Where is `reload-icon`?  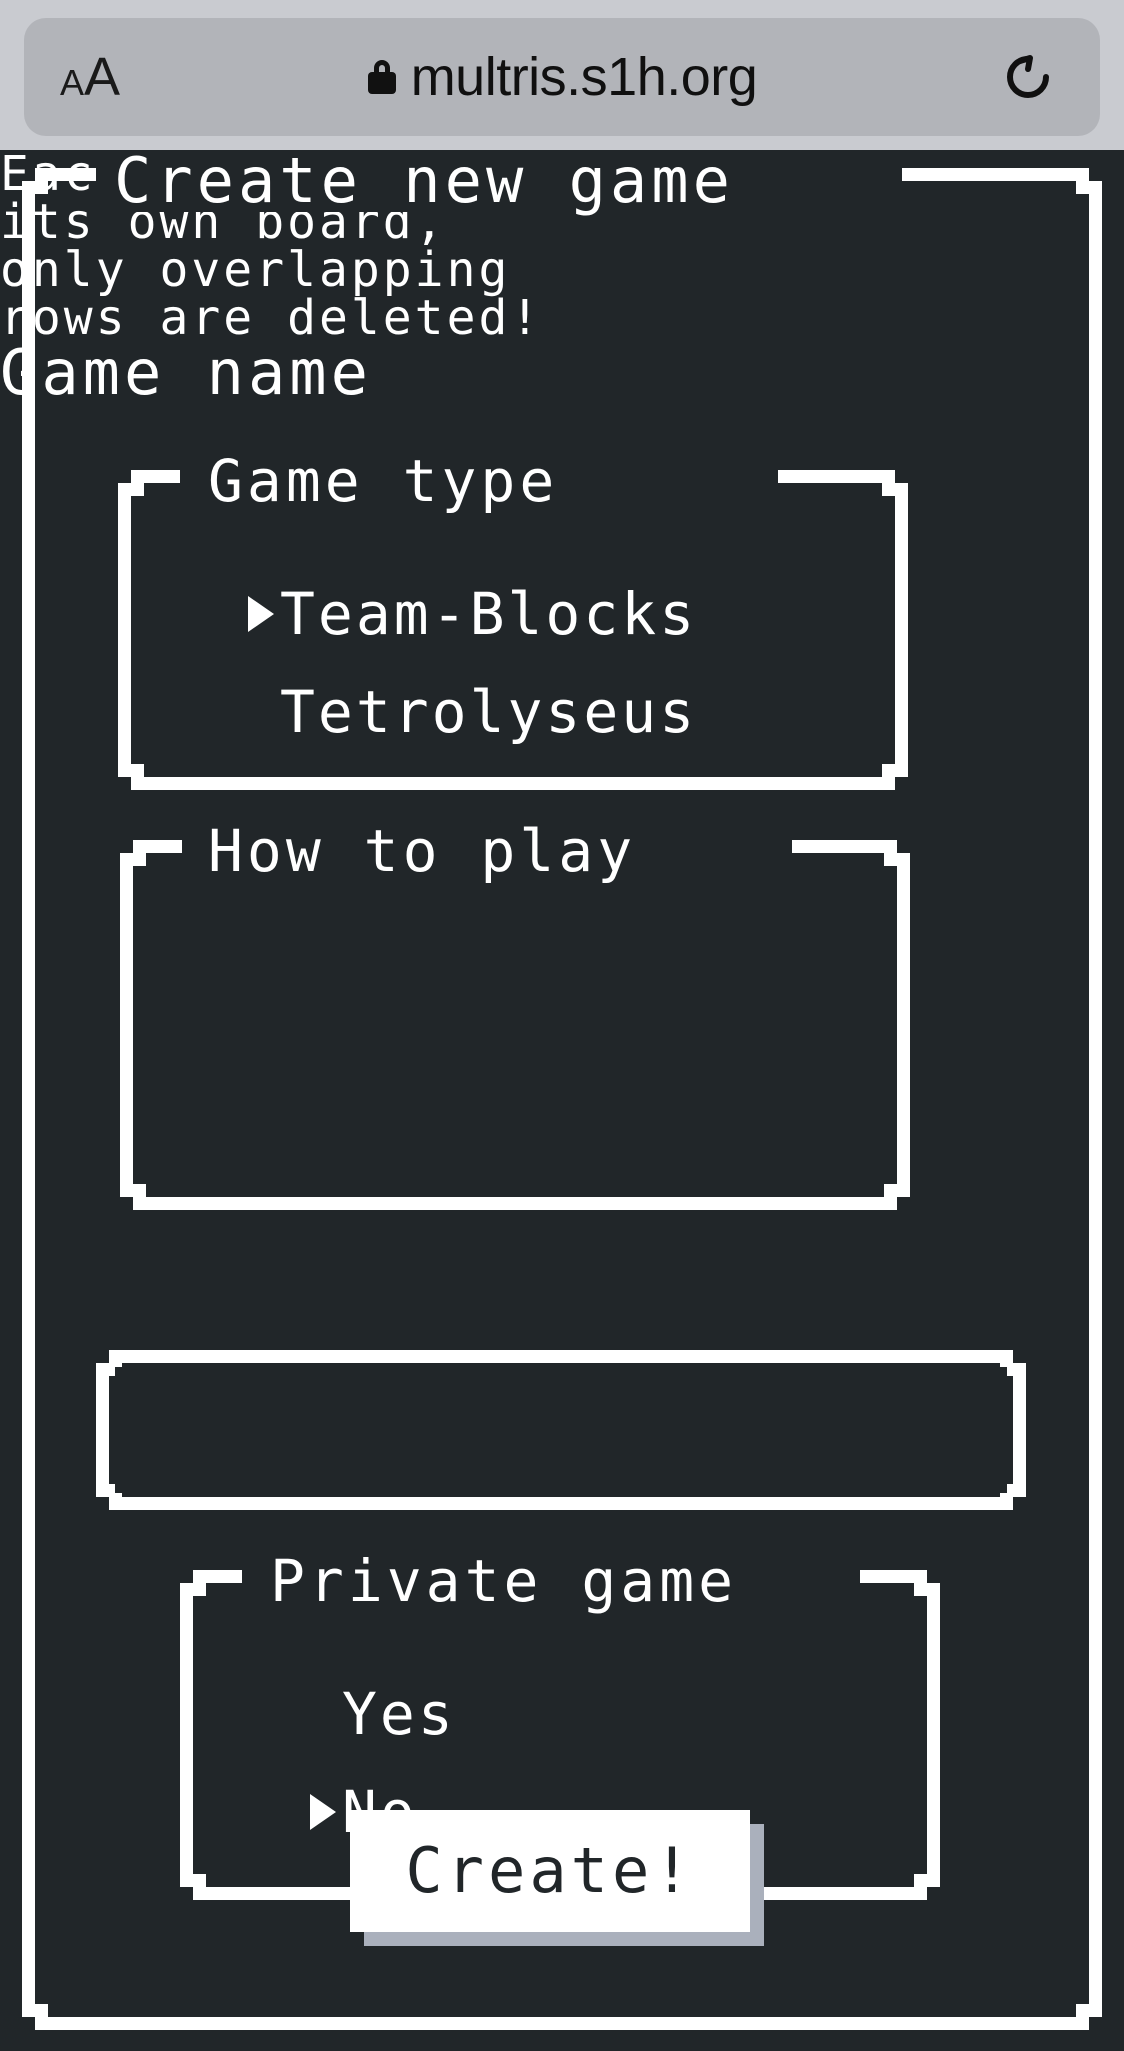
reload-icon is located at coordinates (1028, 77).